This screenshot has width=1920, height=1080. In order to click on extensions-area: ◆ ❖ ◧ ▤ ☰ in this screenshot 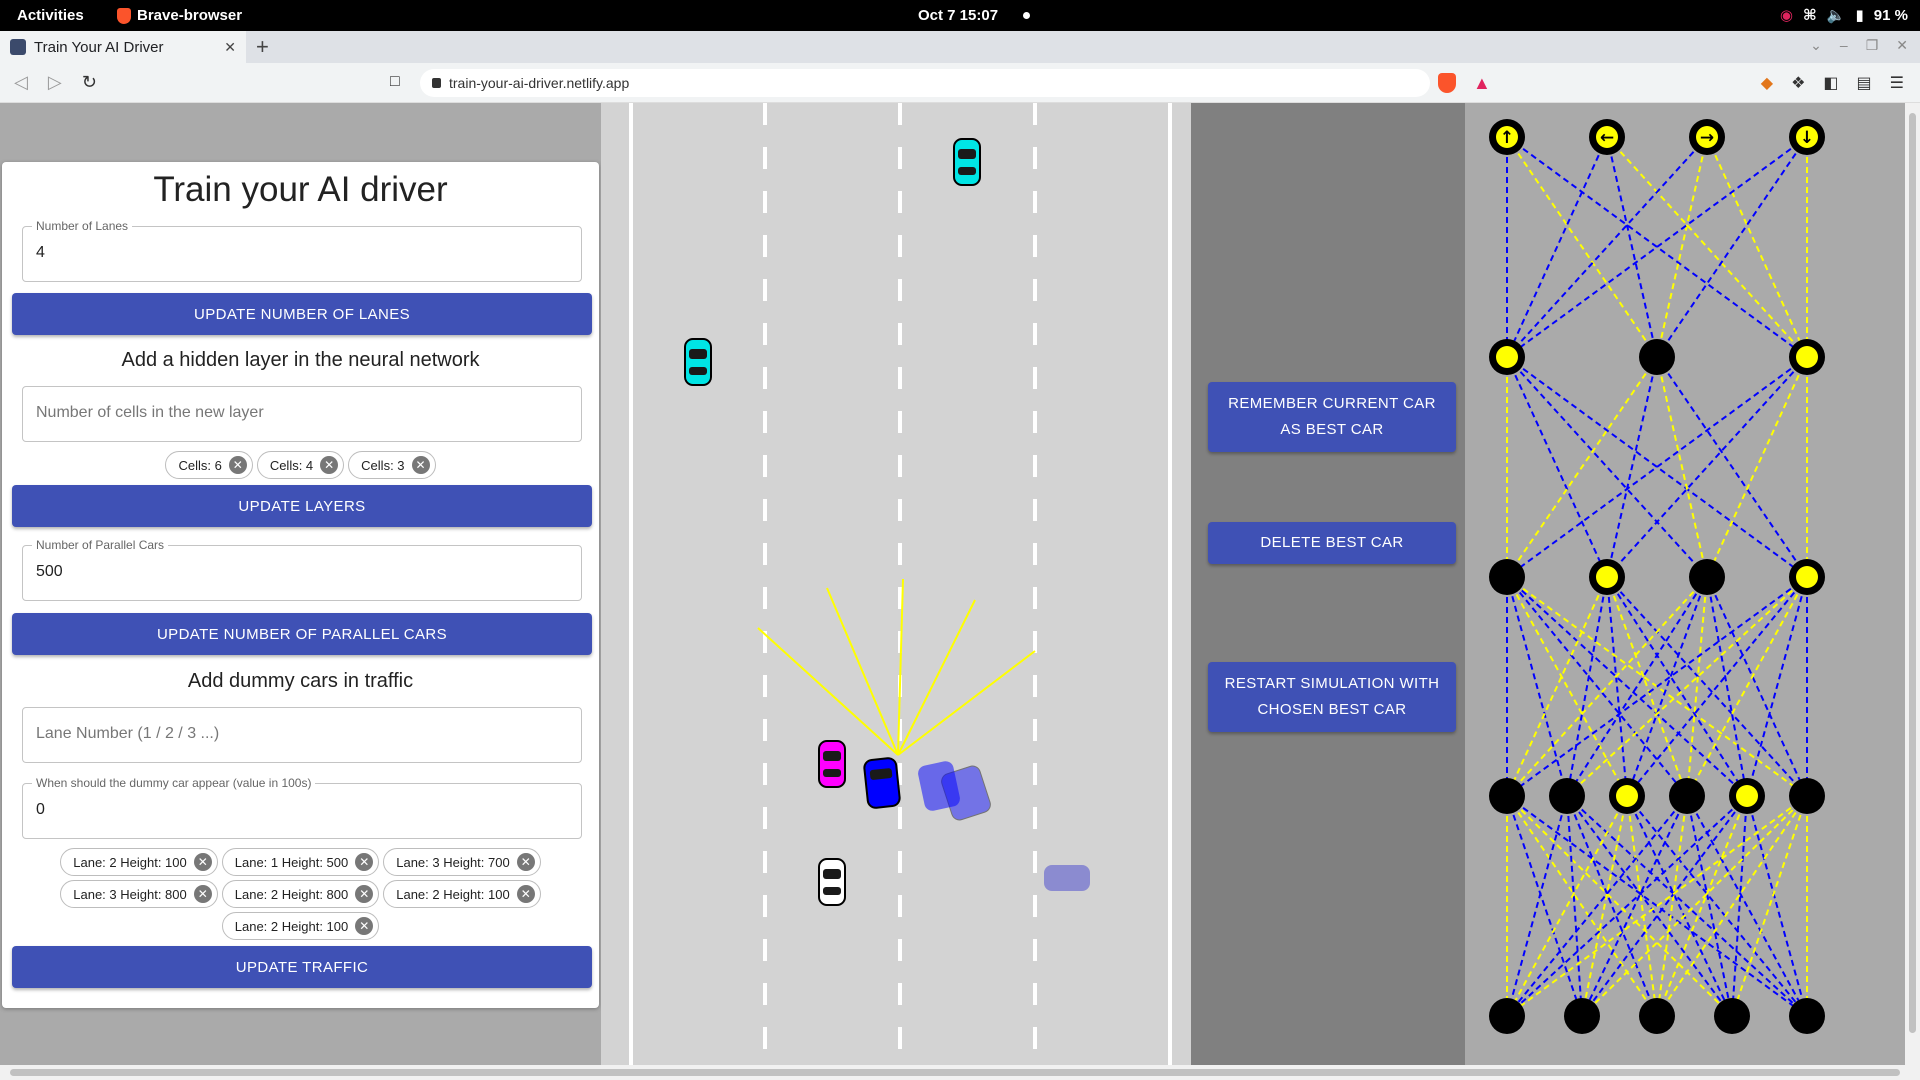, I will do `click(1832, 83)`.